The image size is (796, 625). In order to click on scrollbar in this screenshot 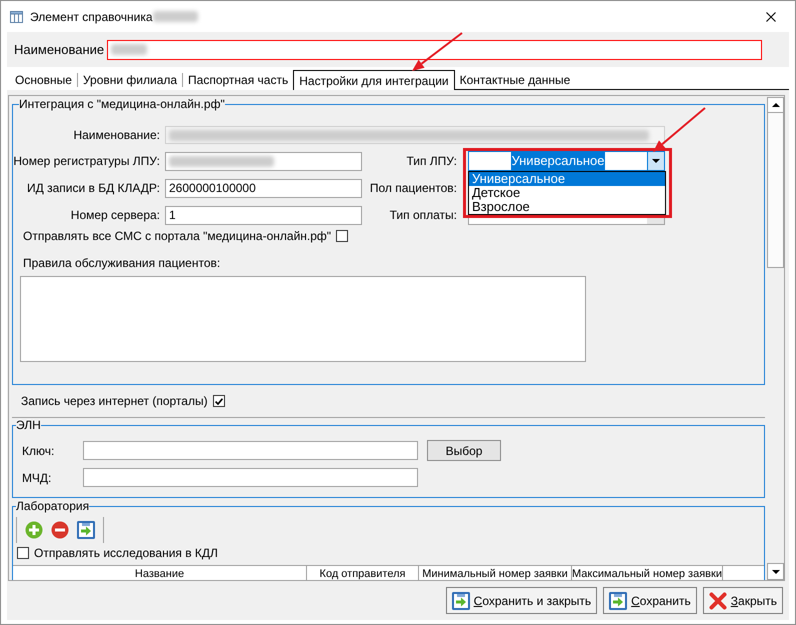, I will do `click(775, 338)`.